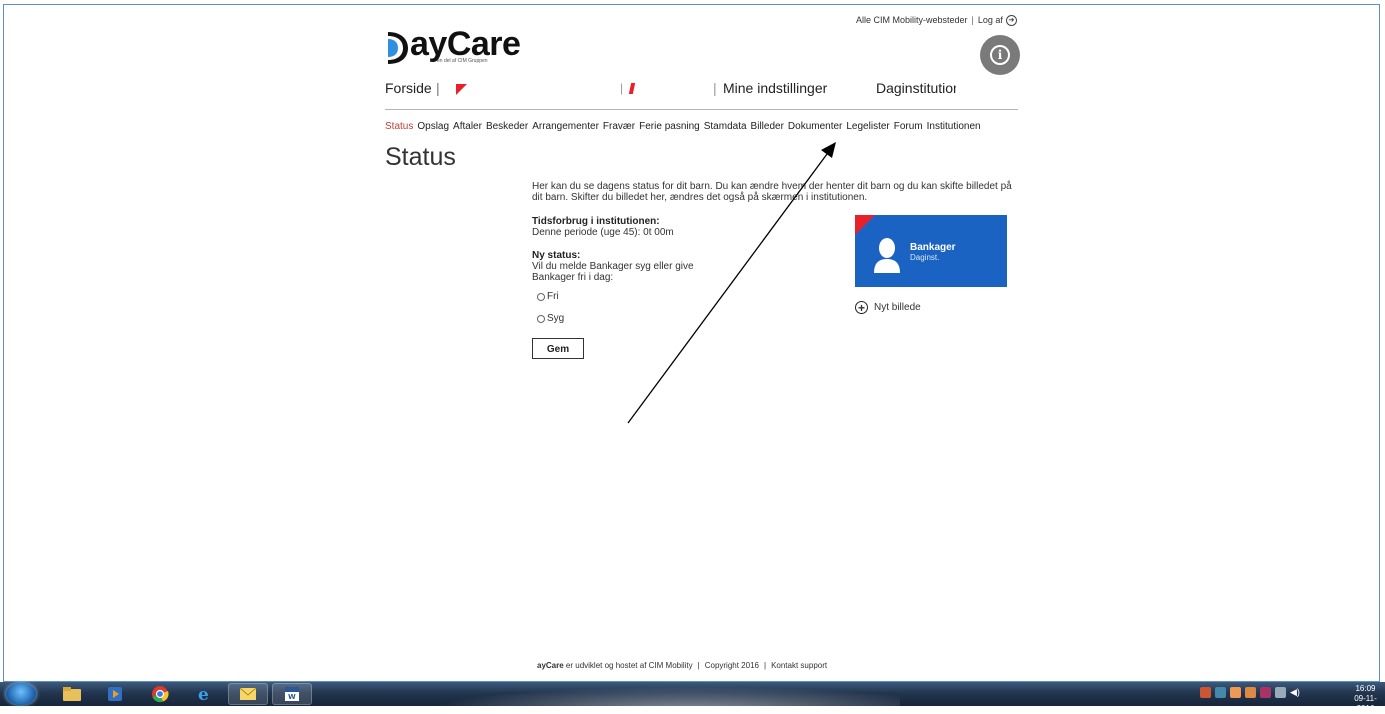  I want to click on media-player-taskbar-icon, so click(115, 694).